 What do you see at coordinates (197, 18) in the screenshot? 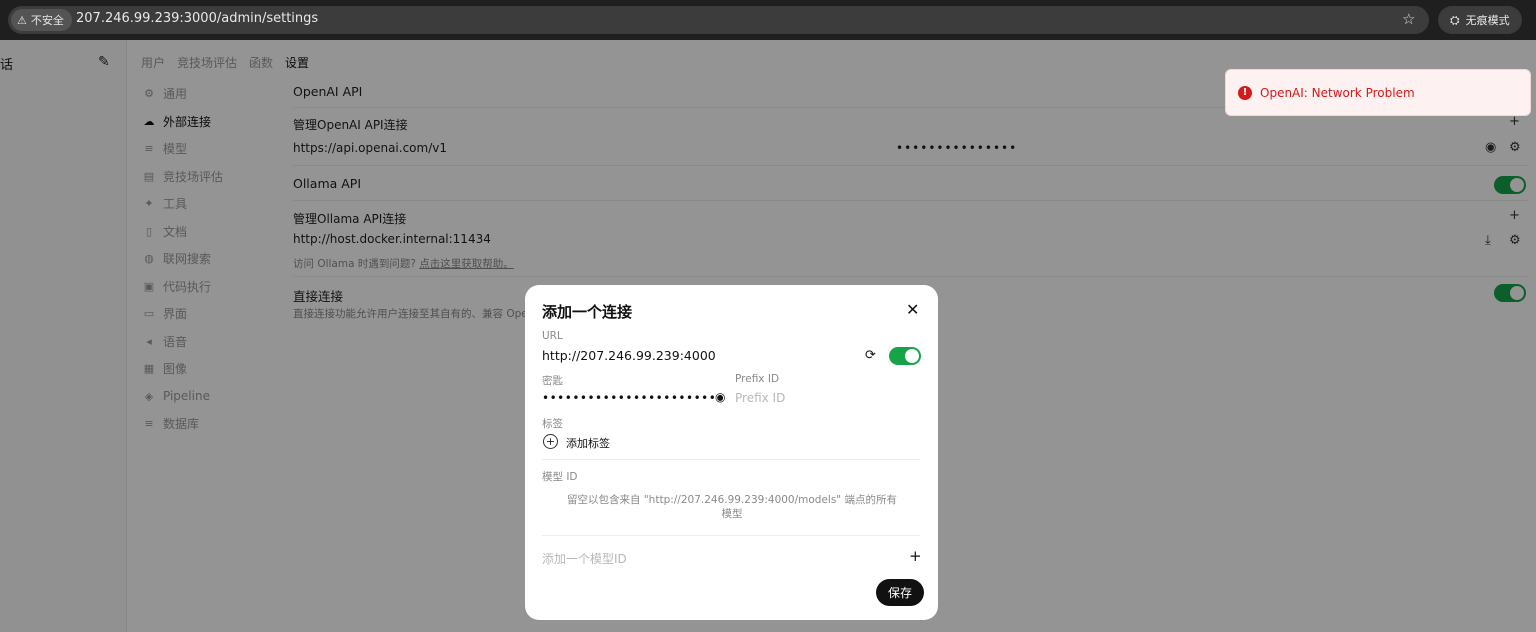
I see `url-text: 207.246.99.239:3000/admin/settings` at bounding box center [197, 18].